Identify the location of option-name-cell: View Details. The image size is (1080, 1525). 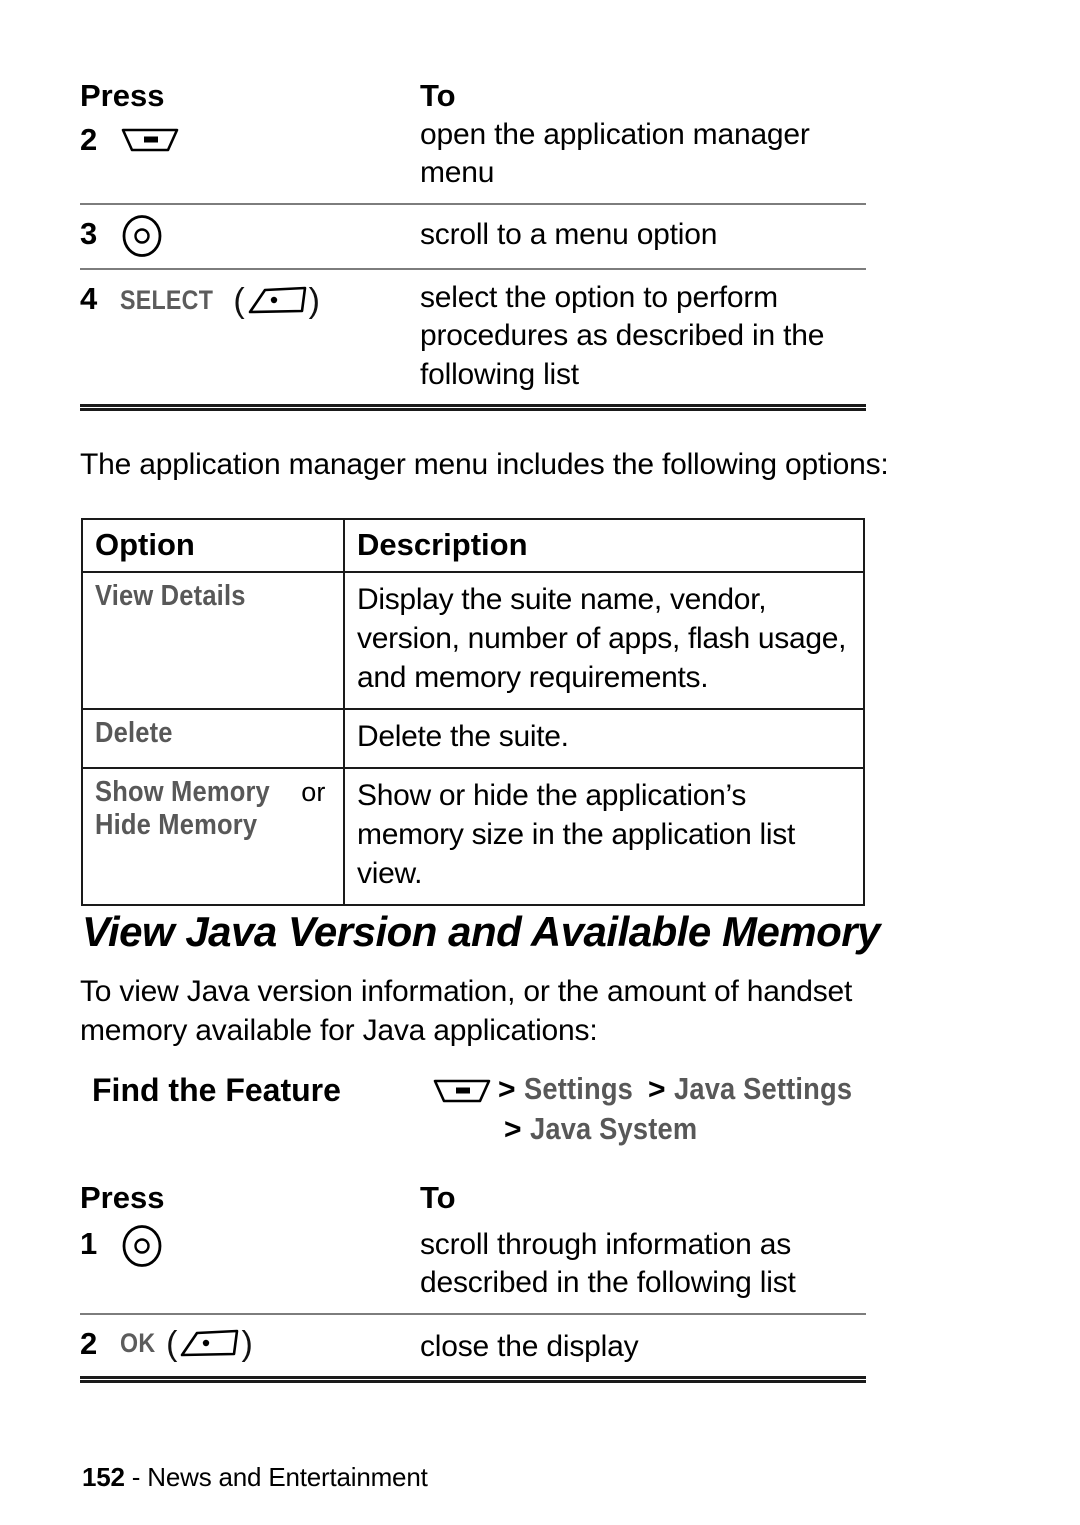
(213, 640).